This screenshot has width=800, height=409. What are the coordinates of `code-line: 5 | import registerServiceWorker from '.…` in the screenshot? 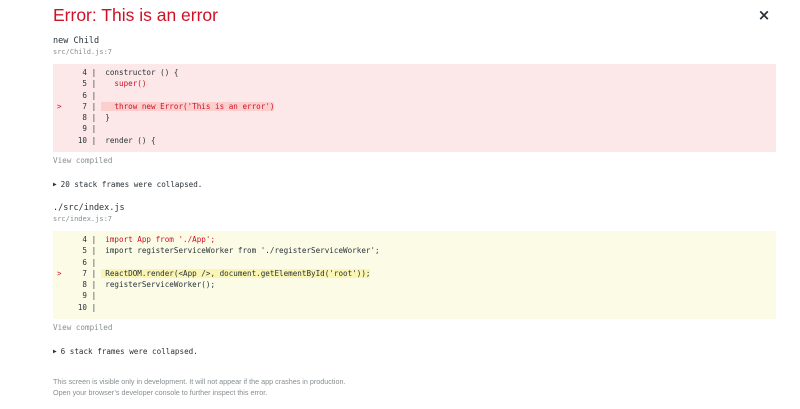 It's located at (231, 251).